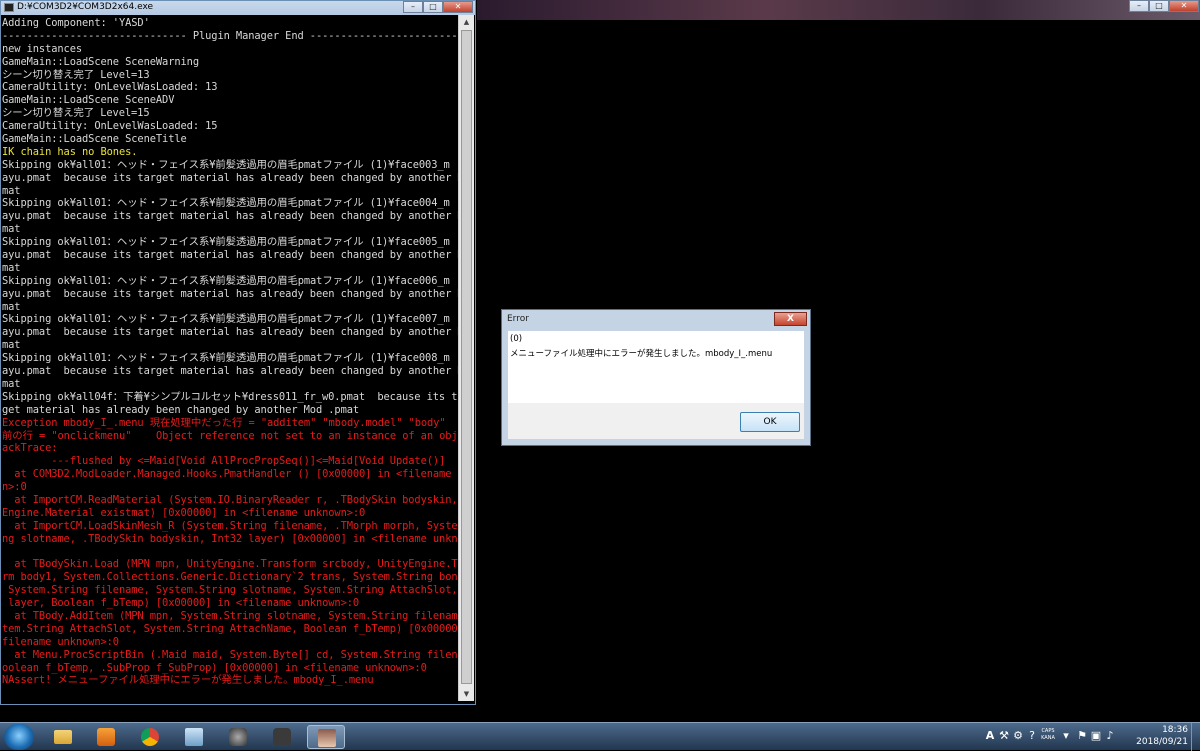 The width and height of the screenshot is (1200, 751). I want to click on media-player-taskbar-button, so click(106, 737).